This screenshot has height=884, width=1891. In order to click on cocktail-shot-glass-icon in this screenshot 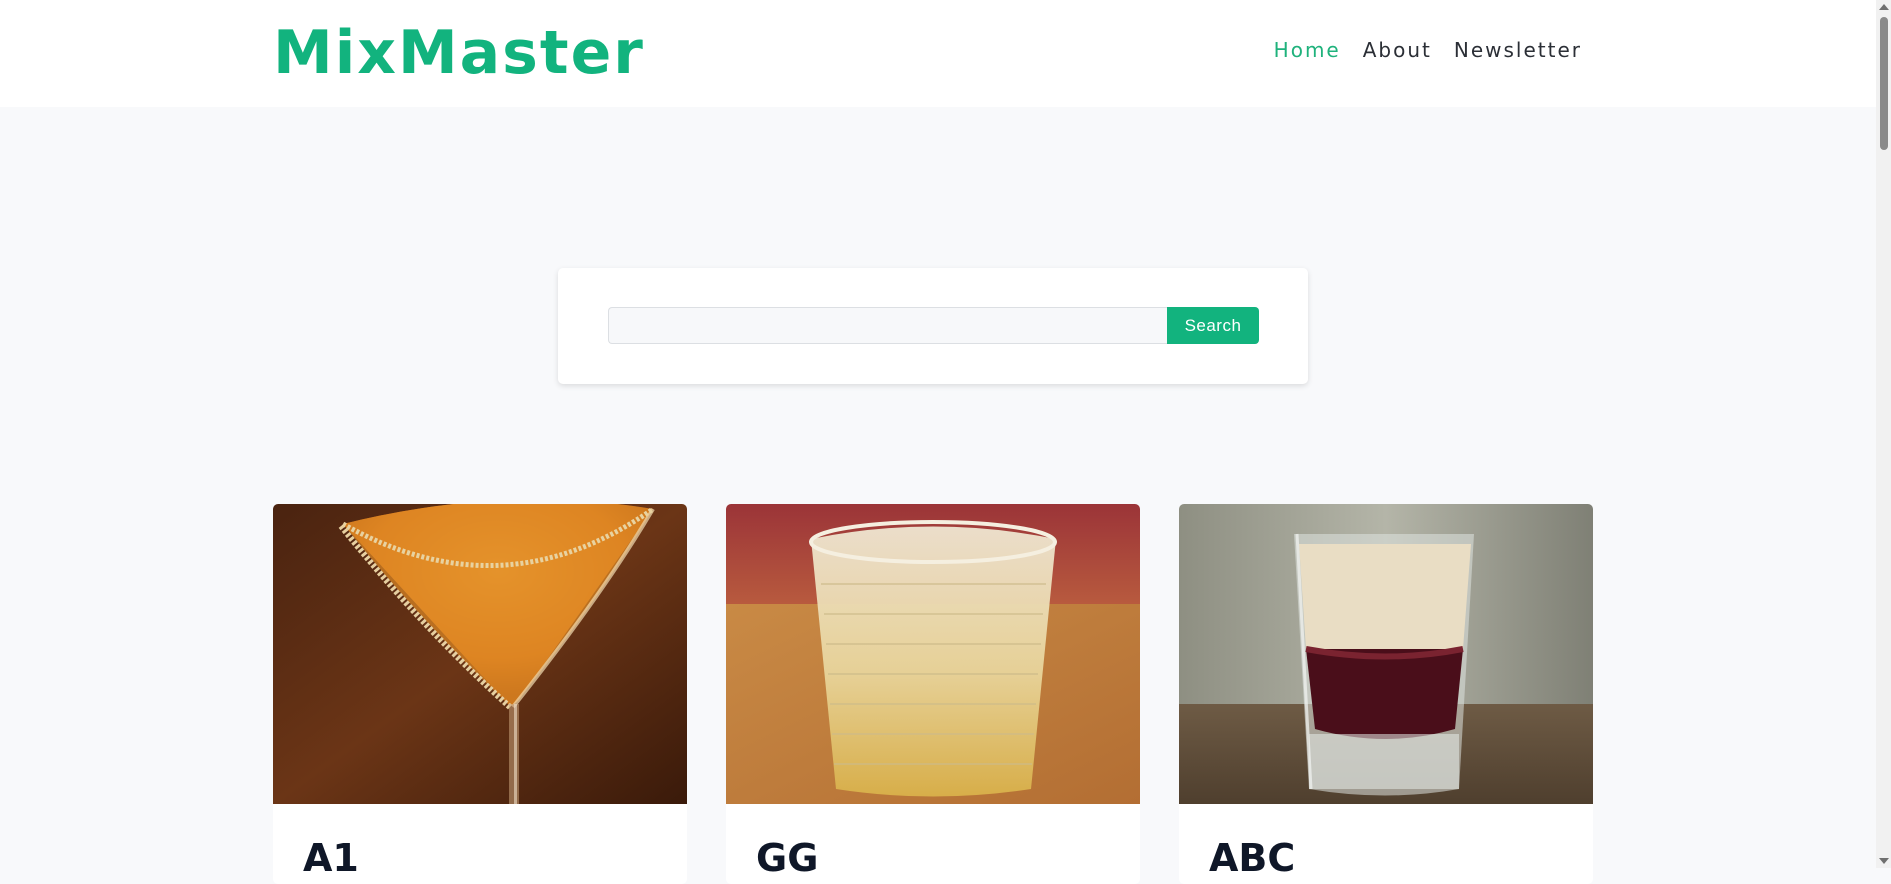, I will do `click(1386, 654)`.